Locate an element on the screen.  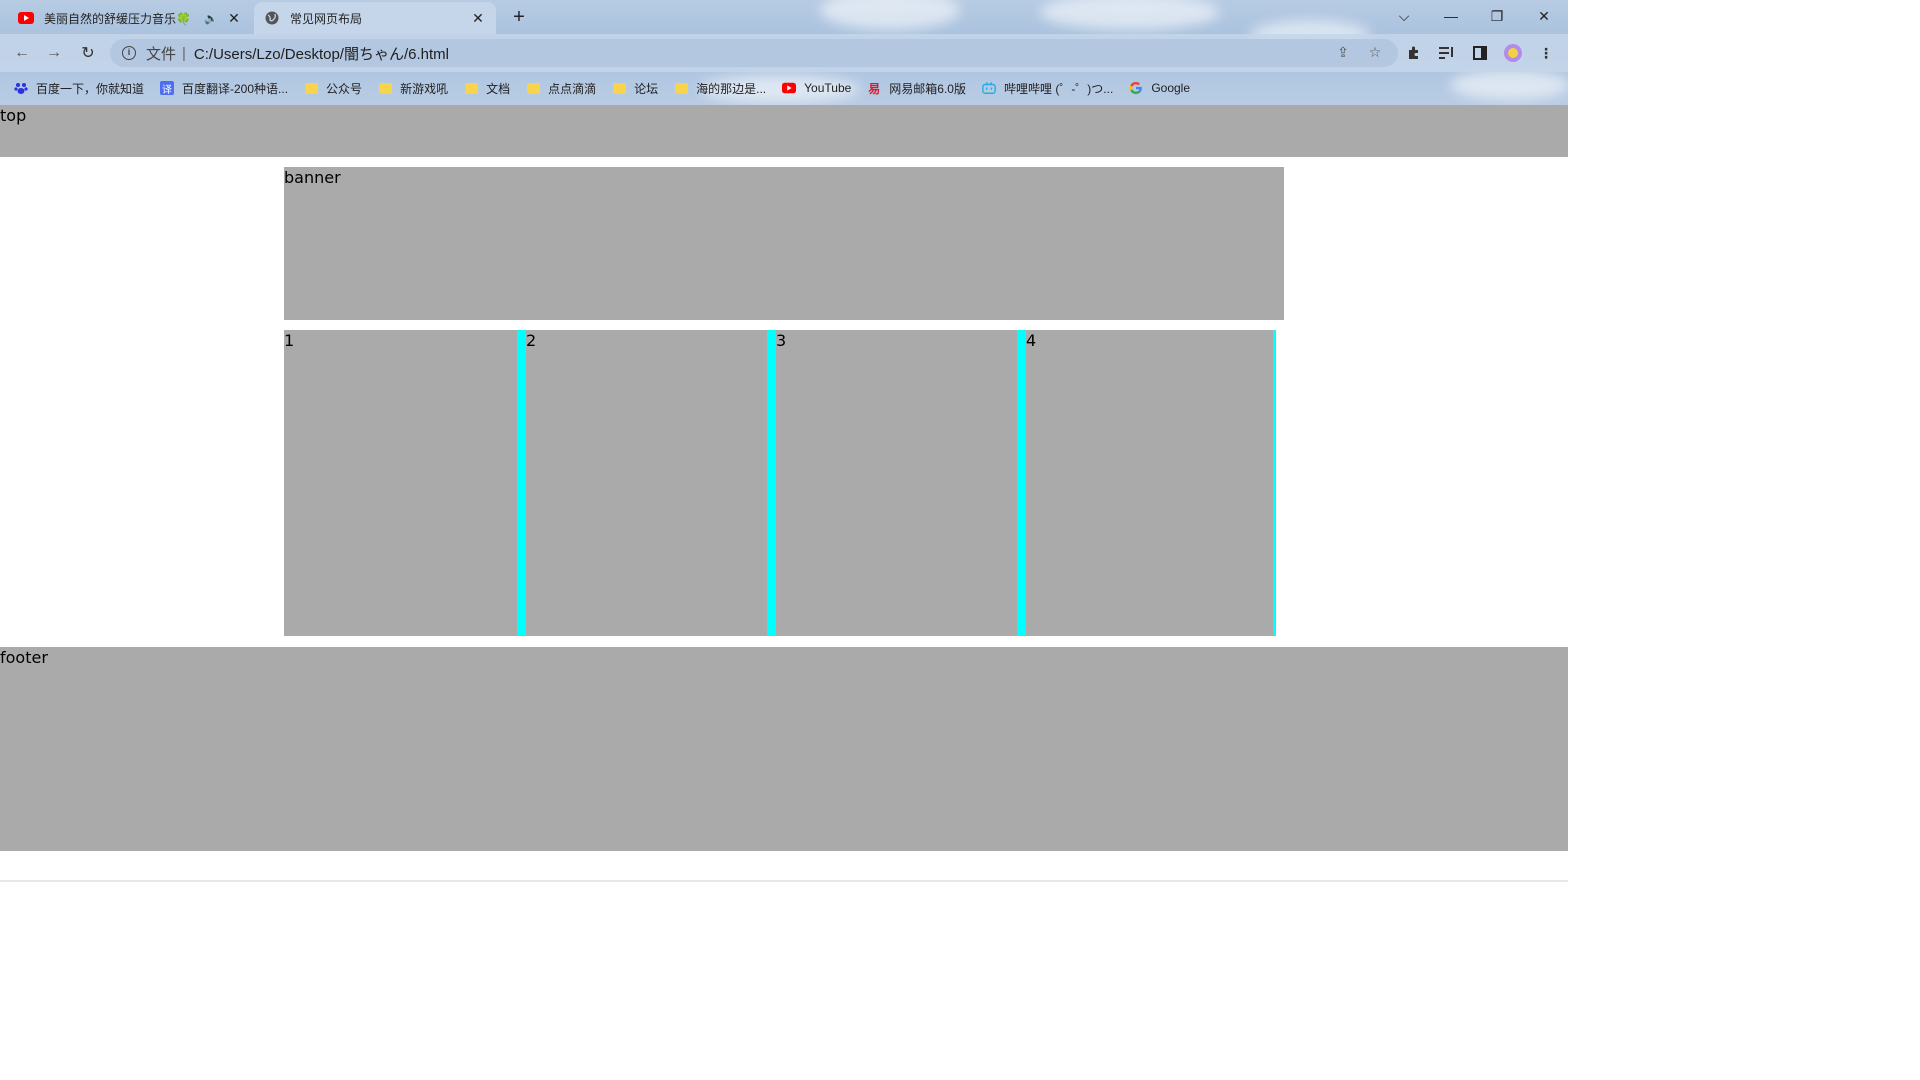
profile-avatar is located at coordinates (1513, 53).